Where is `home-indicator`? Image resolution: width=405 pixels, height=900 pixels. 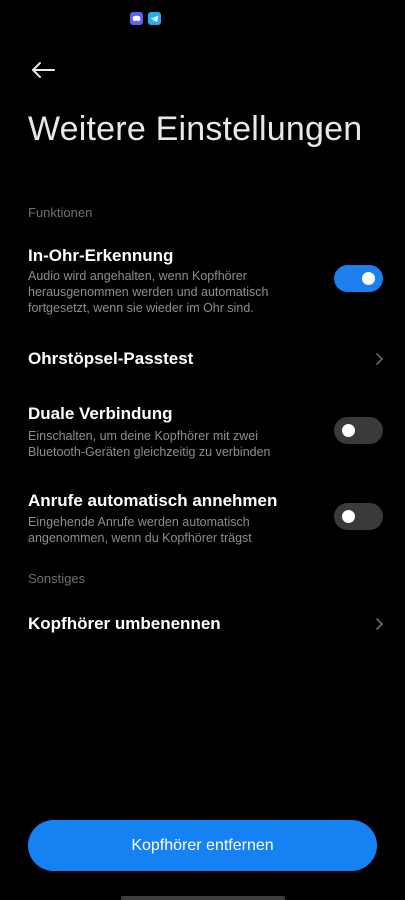
home-indicator is located at coordinates (203, 898).